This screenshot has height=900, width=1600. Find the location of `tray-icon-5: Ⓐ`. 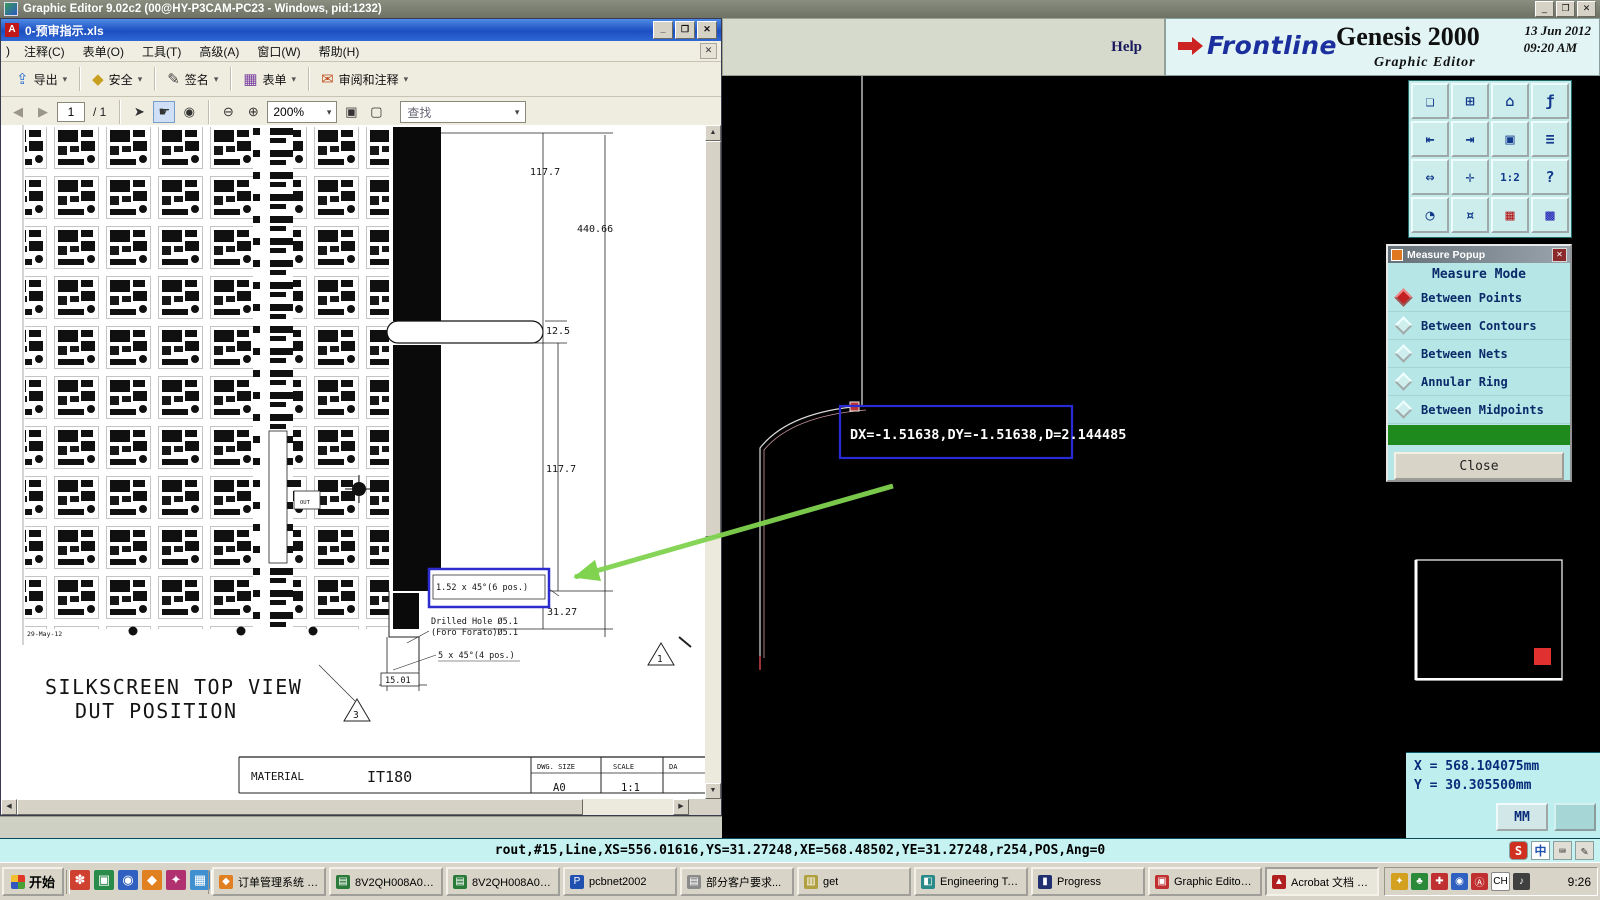

tray-icon-5: Ⓐ is located at coordinates (1479, 881).